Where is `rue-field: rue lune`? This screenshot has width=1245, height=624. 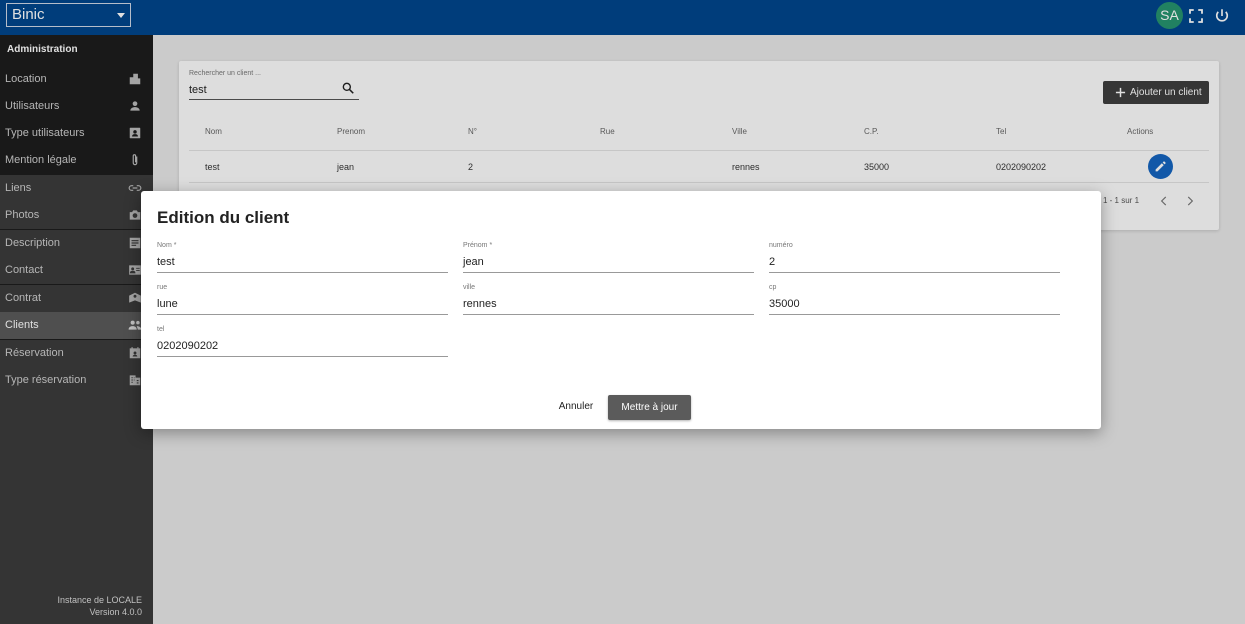
rue-field: rue lune is located at coordinates (302, 300).